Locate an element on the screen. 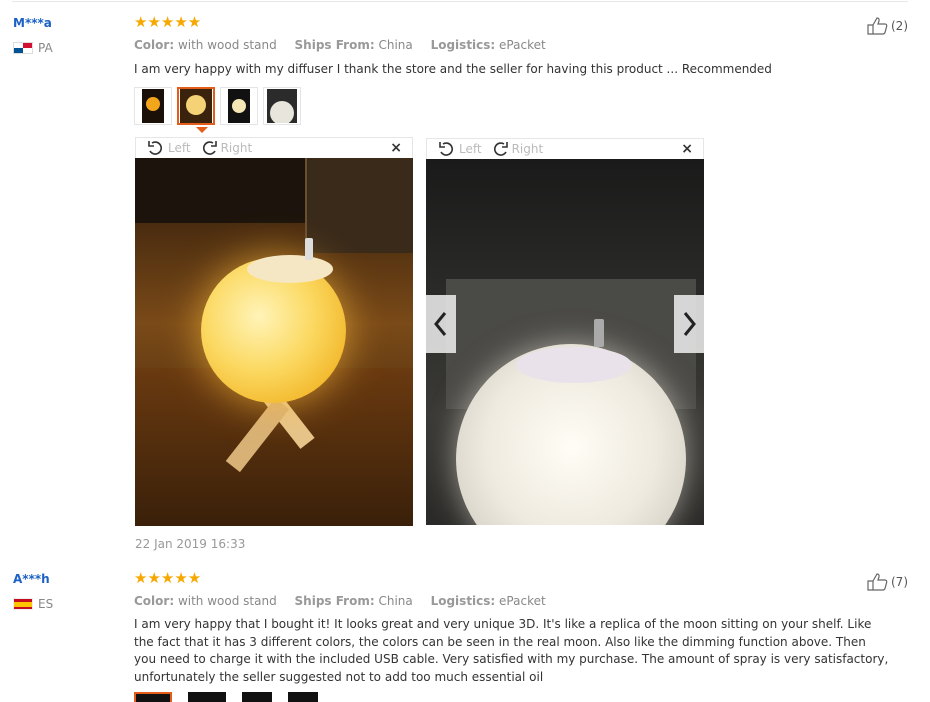 The image size is (930, 702). reviewer-name: M***a is located at coordinates (32, 23).